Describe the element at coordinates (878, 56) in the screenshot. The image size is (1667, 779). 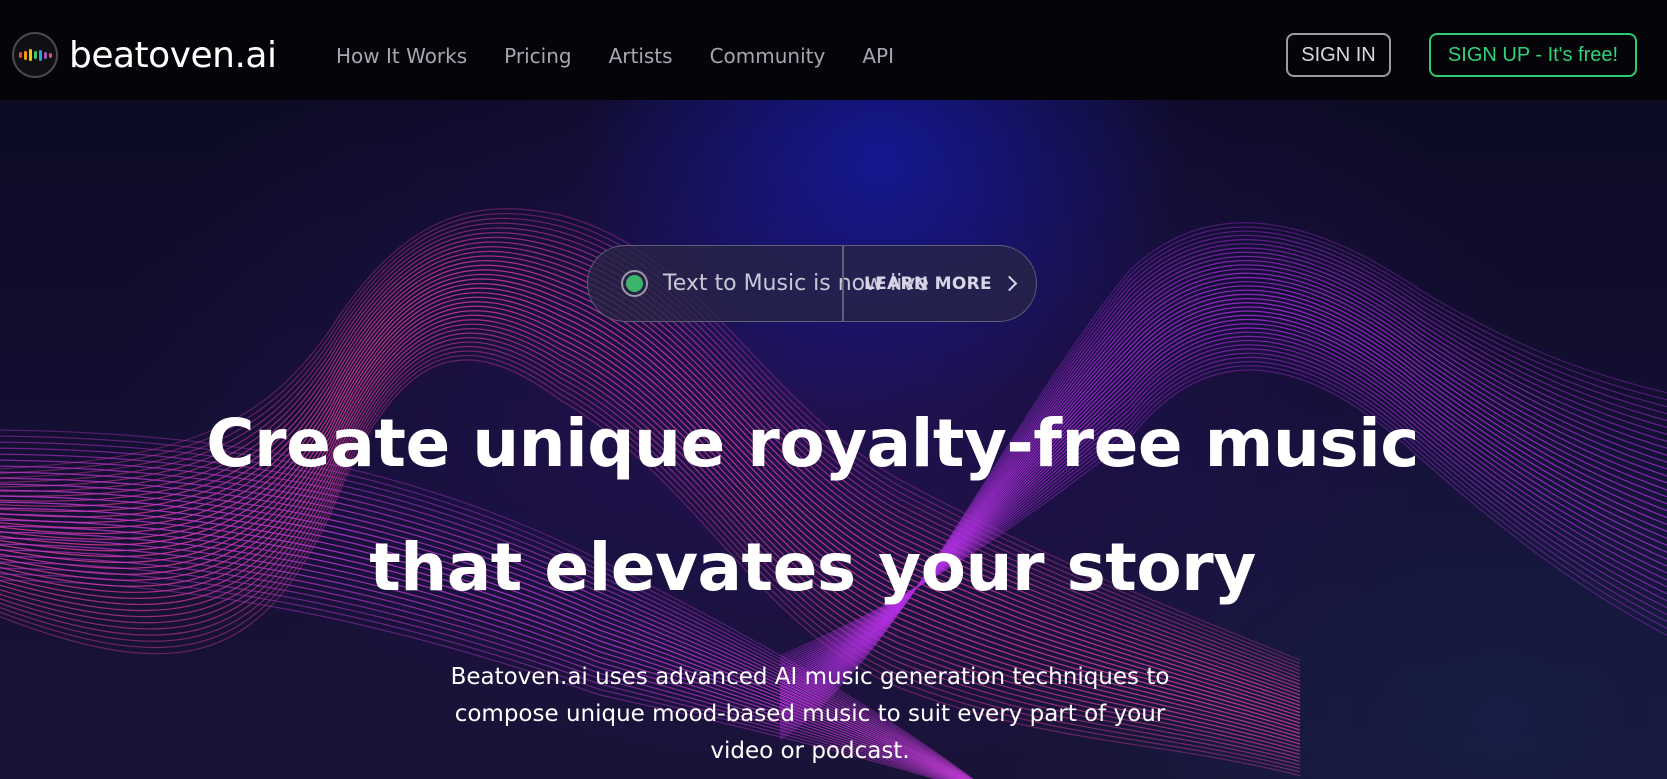
I see `nav-api: API` at that location.